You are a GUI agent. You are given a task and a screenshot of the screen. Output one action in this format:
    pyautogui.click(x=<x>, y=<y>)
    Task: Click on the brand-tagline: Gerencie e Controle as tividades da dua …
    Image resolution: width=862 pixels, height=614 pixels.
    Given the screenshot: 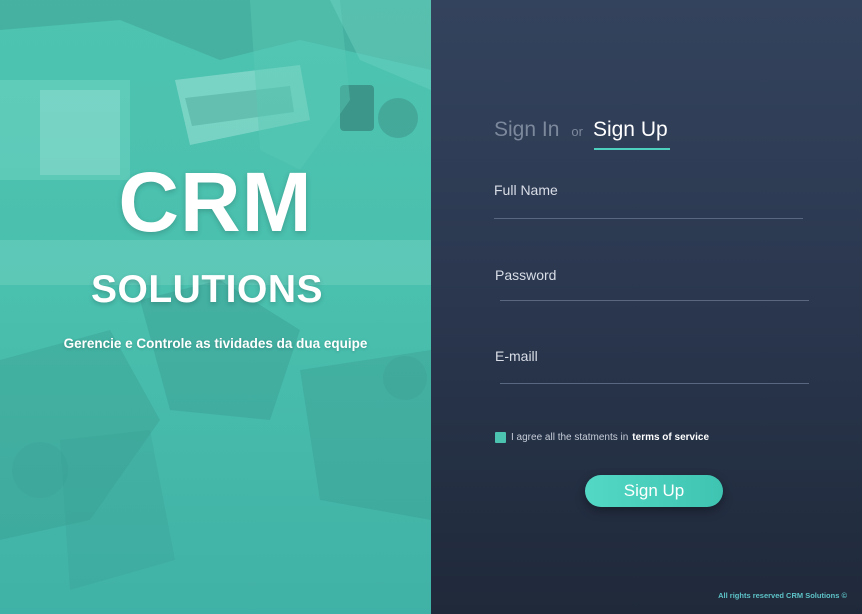 What is the action you would take?
    pyautogui.click(x=215, y=343)
    